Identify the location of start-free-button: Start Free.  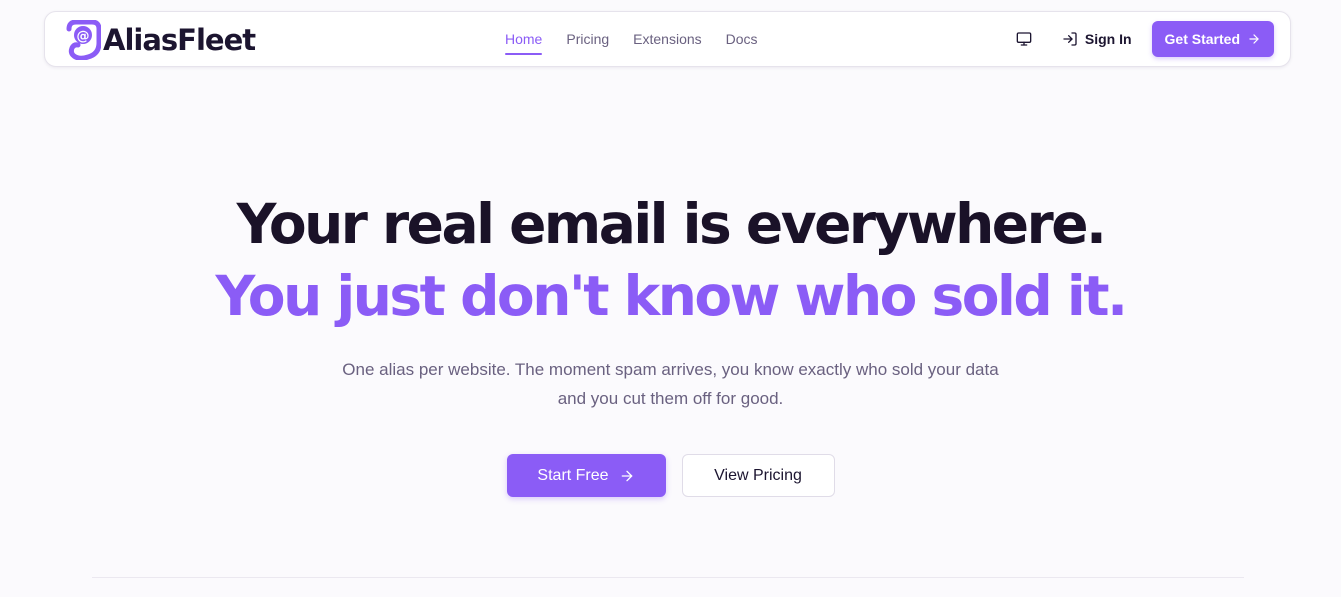
(586, 475).